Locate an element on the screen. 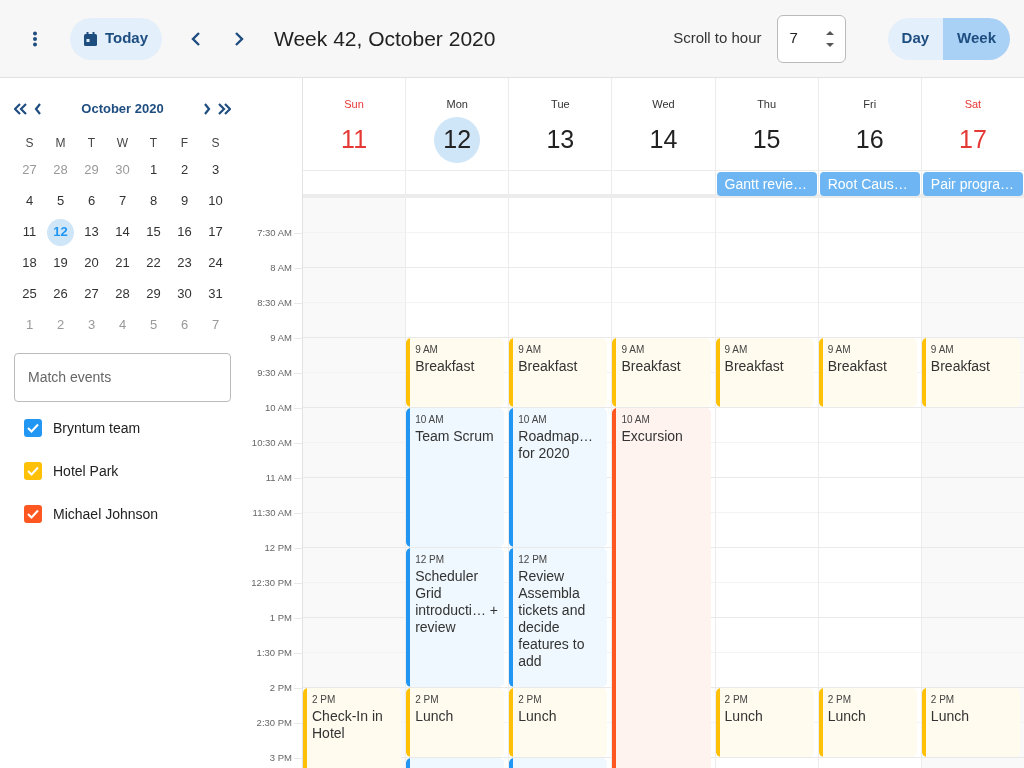  calendar-day: 5 is located at coordinates (60, 201).